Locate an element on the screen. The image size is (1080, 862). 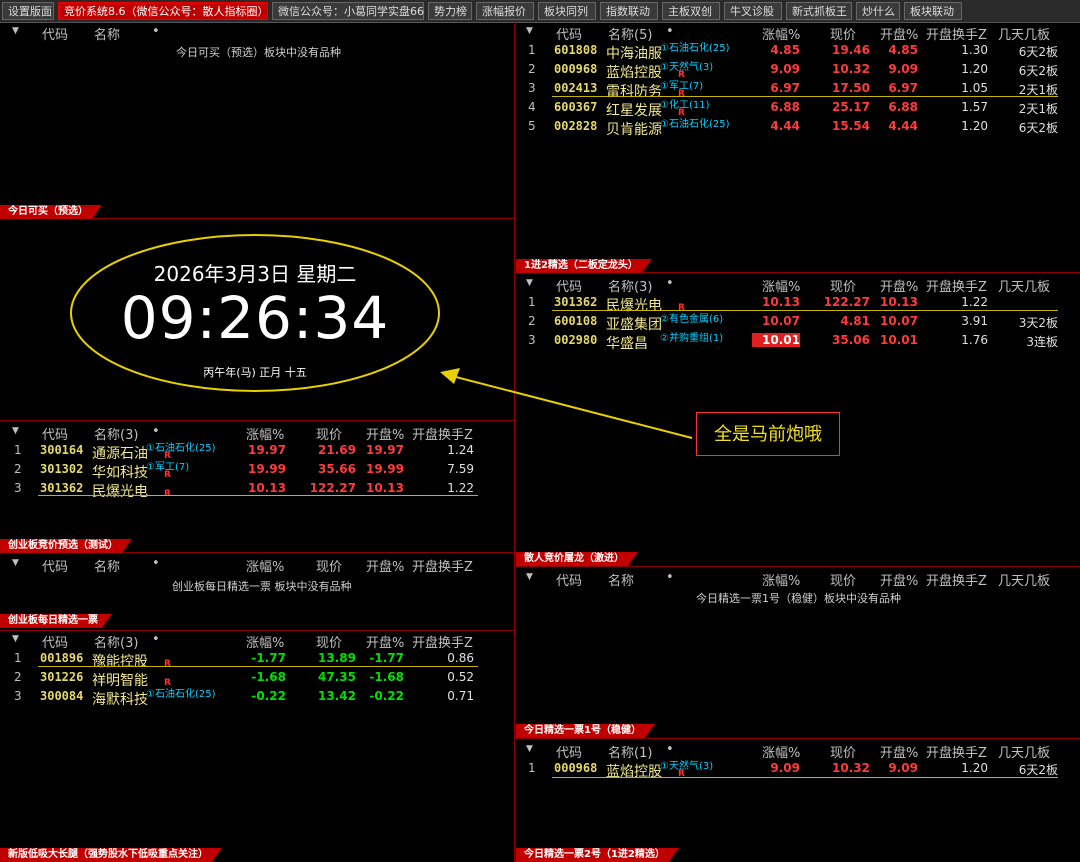
tab-sector-link: 板块联动 is located at coordinates (933, 11).